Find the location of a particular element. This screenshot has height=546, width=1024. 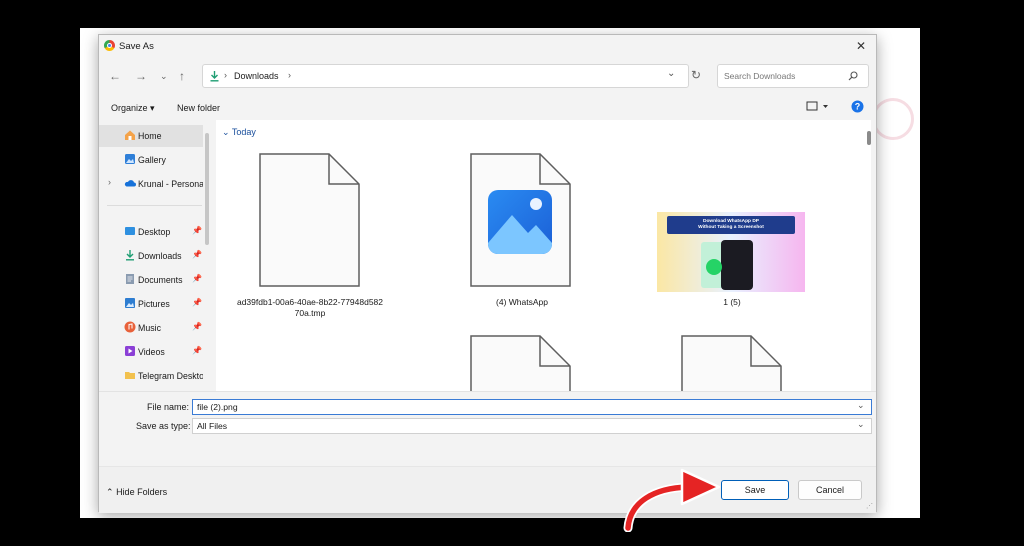

close-icon: ✕ is located at coordinates (861, 46).